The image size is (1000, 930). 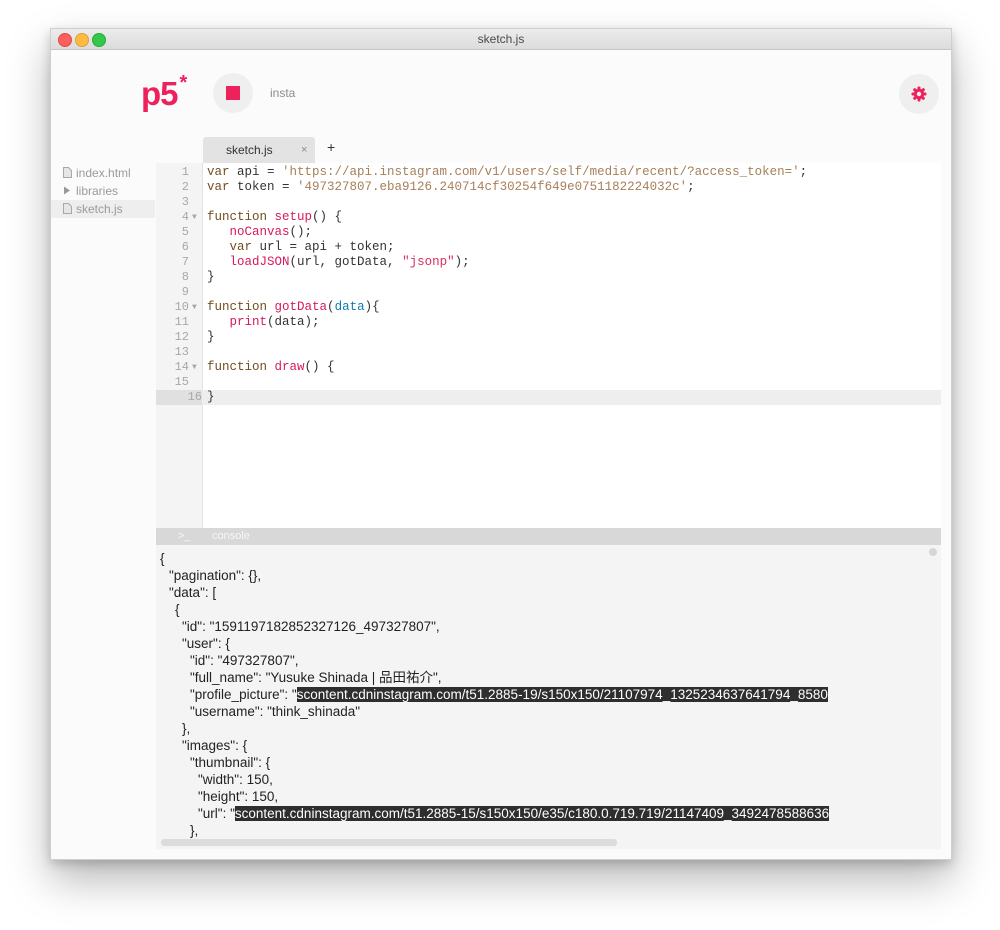 I want to click on tab-sketch-js: sketch.js ×, so click(x=259, y=150).